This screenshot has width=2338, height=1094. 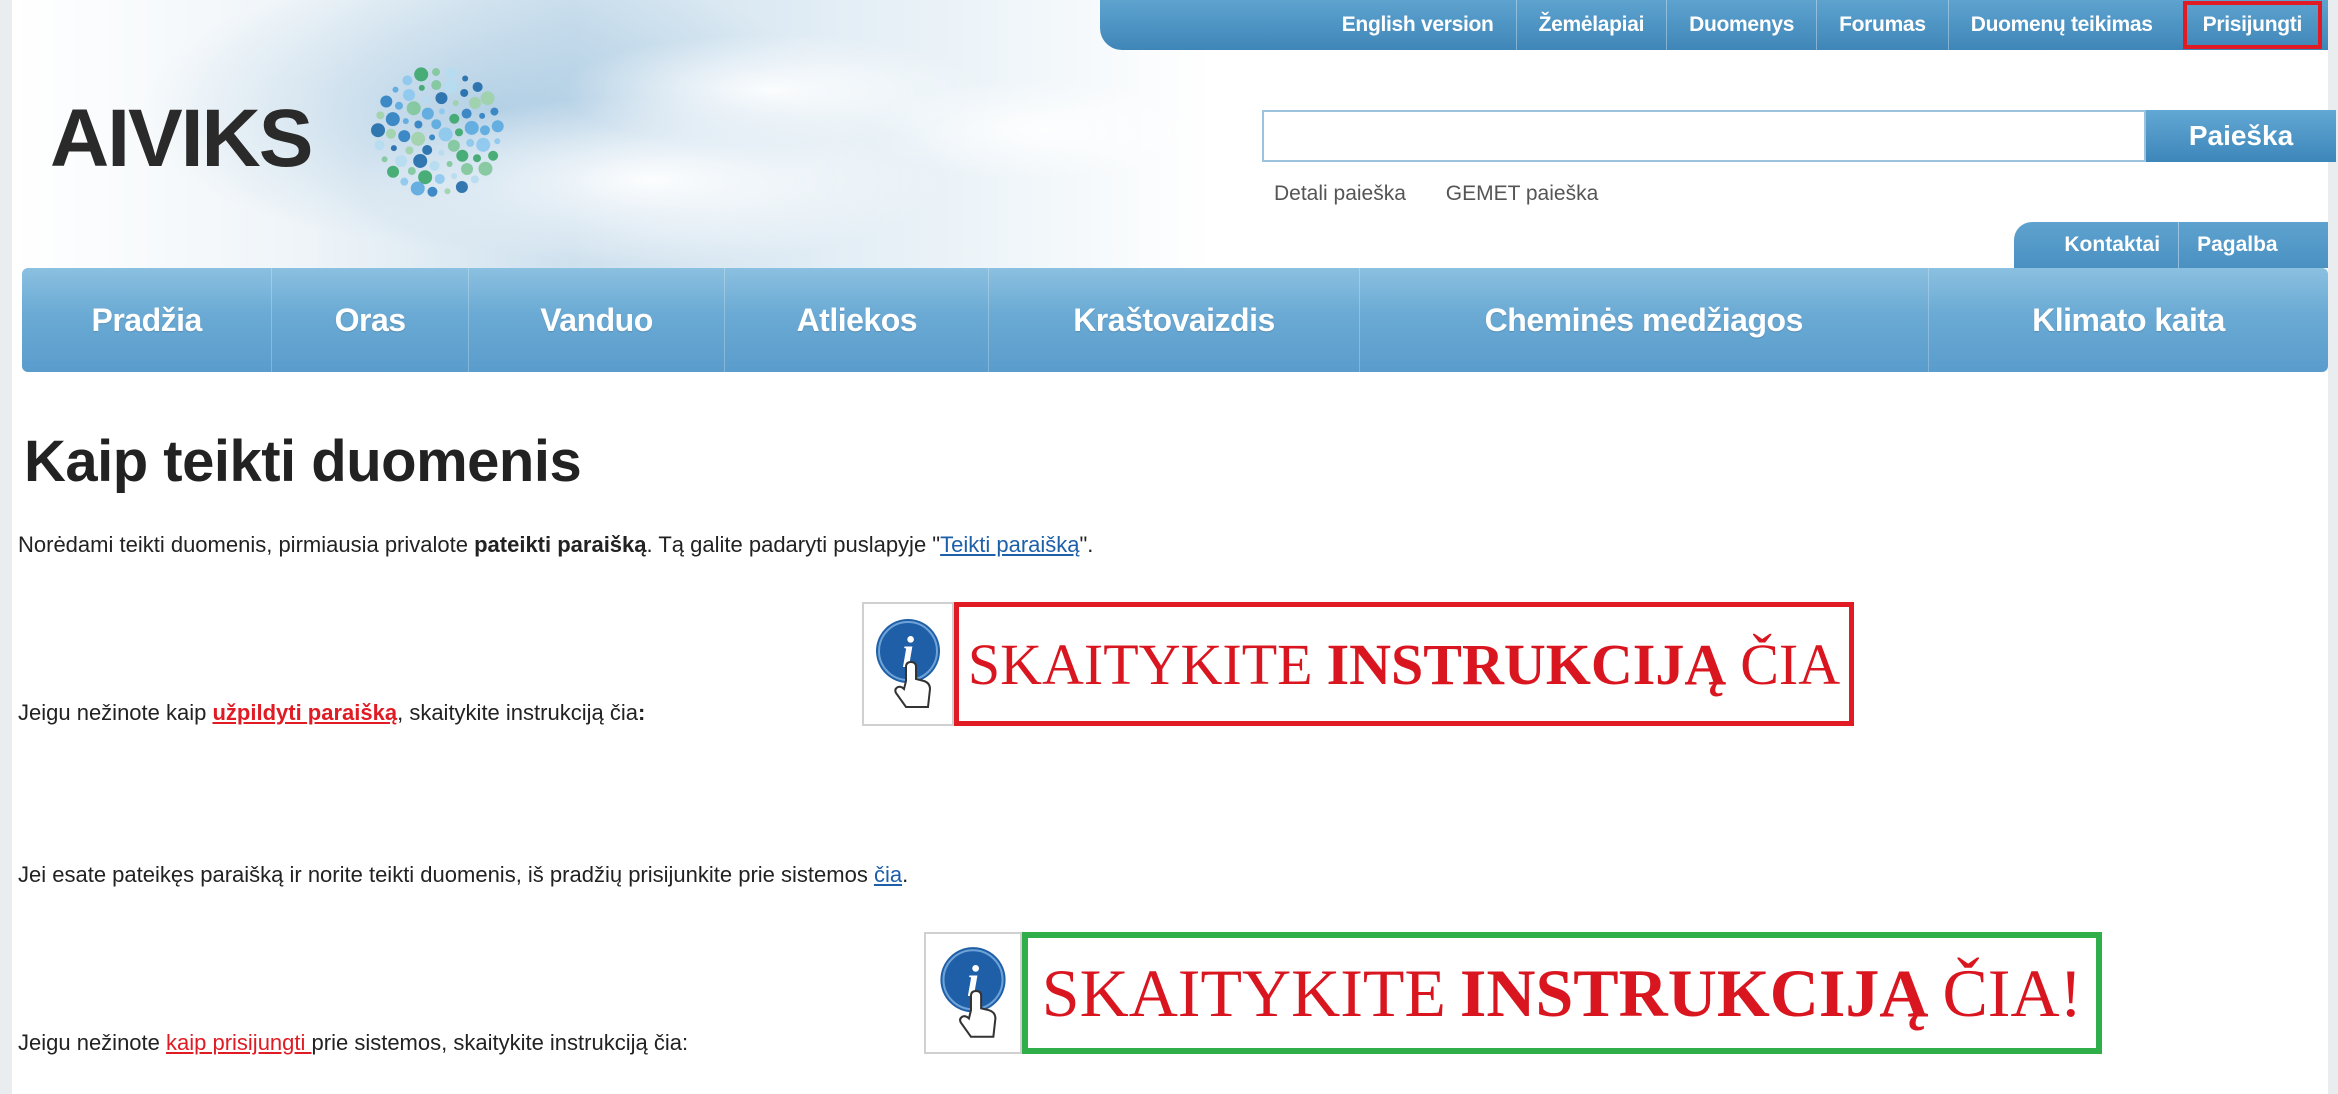 I want to click on menu-landscape: Kraštovaizdis, so click(x=1174, y=320).